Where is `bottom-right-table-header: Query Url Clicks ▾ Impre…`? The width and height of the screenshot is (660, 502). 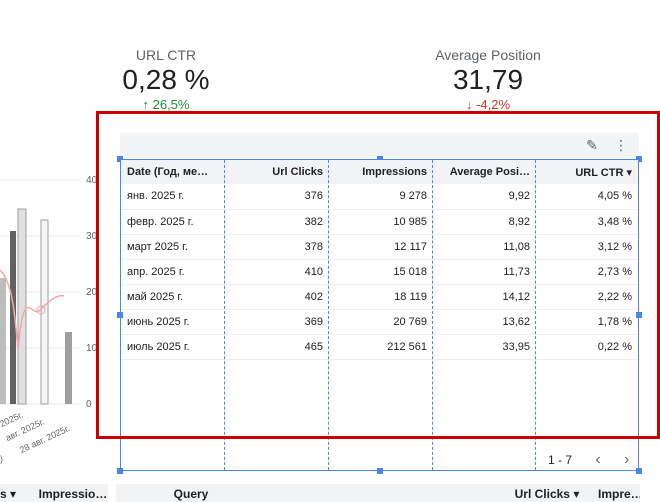 bottom-right-table-header: Query Url Clicks ▾ Impre… is located at coordinates (378, 493).